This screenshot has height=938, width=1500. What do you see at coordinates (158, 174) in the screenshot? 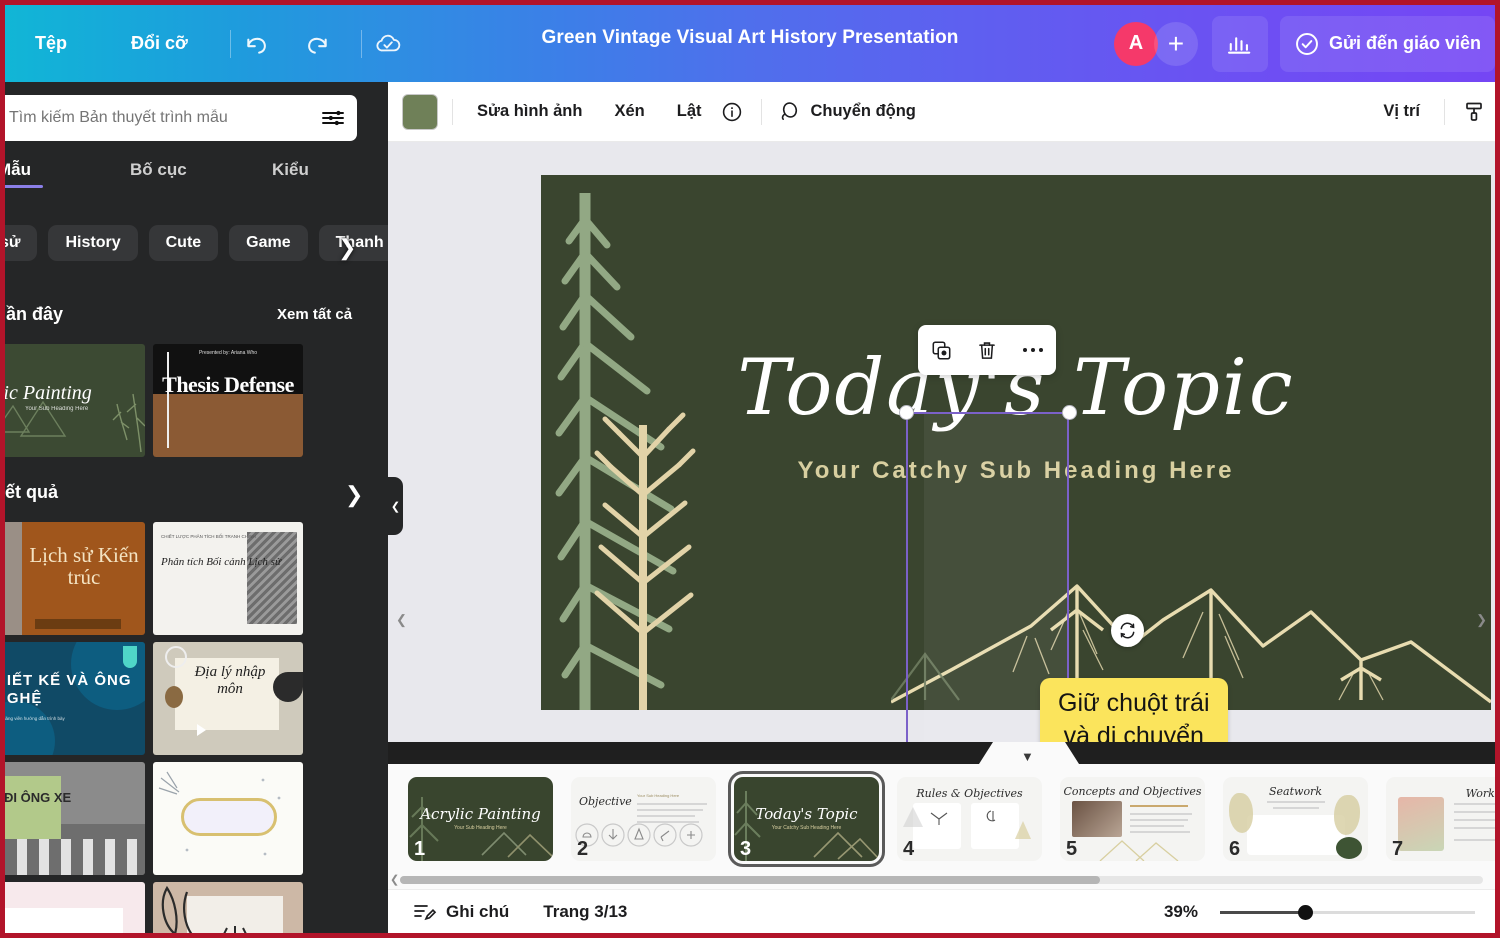
I see `tab-layout: Bố cục` at bounding box center [158, 174].